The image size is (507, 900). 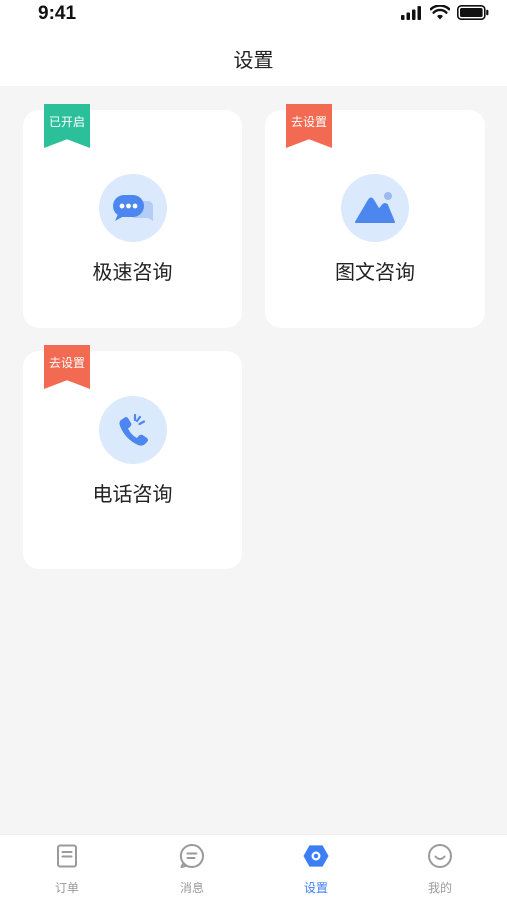 I want to click on status-time: 9:41, so click(x=57, y=13).